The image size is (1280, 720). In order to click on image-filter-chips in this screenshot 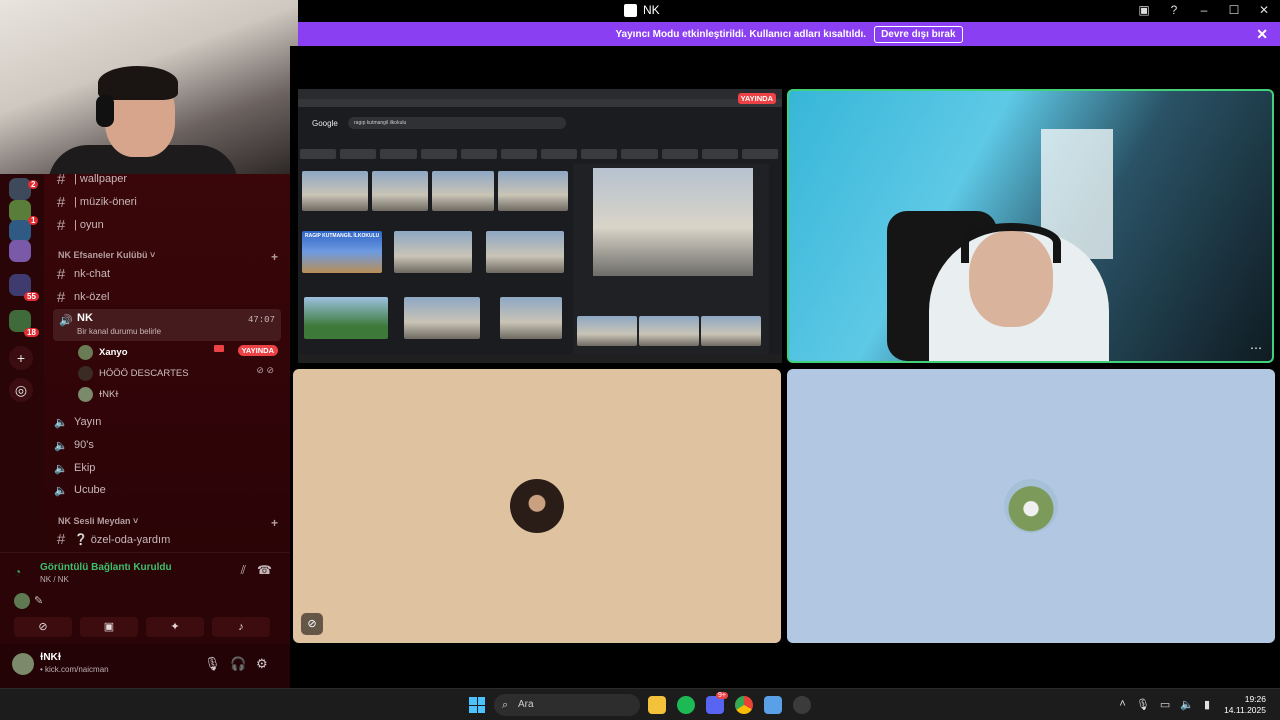, I will do `click(539, 154)`.